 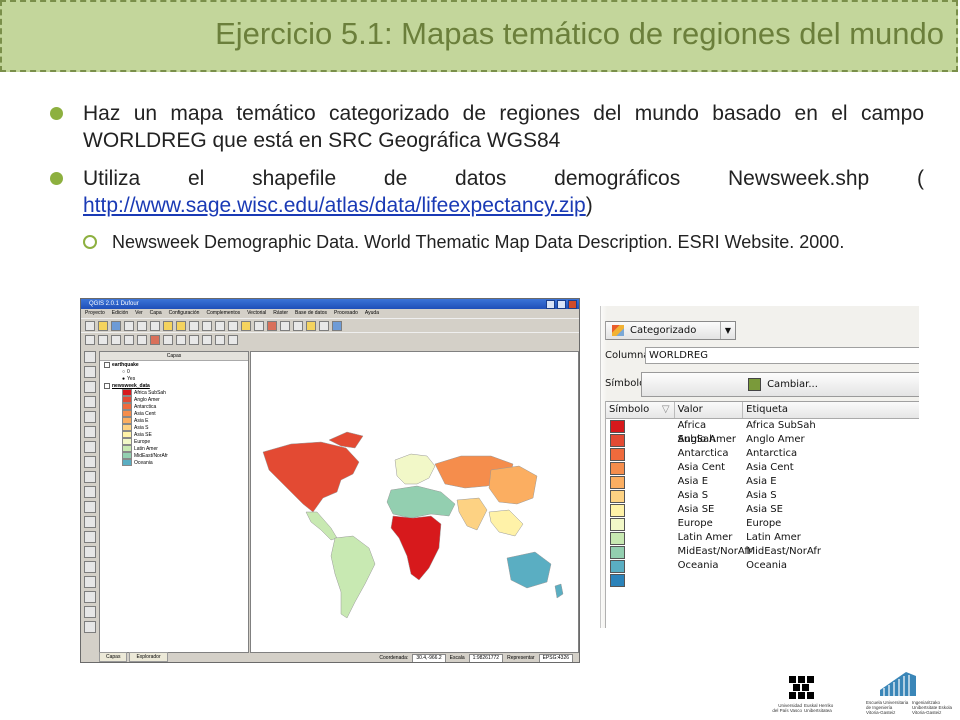 What do you see at coordinates (207, 339) in the screenshot?
I see `undo-icon` at bounding box center [207, 339].